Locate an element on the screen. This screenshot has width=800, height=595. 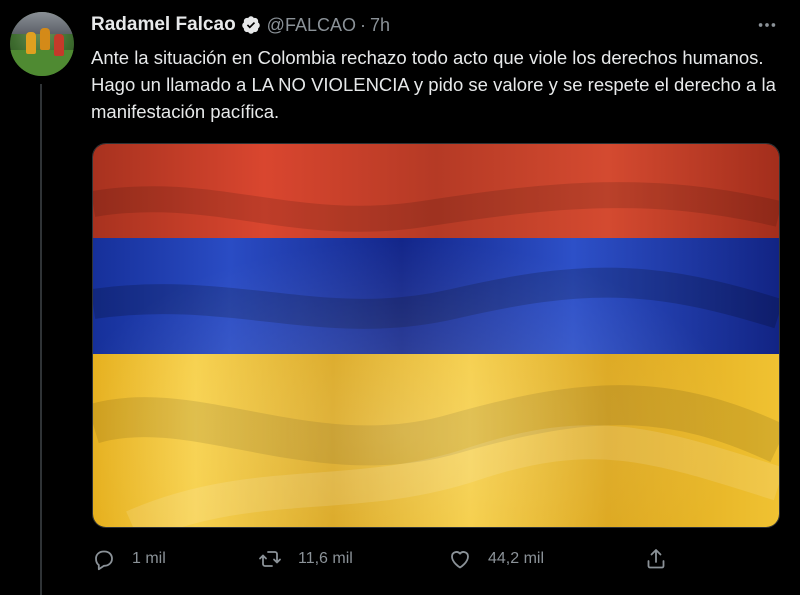
share-button is located at coordinates (656, 559).